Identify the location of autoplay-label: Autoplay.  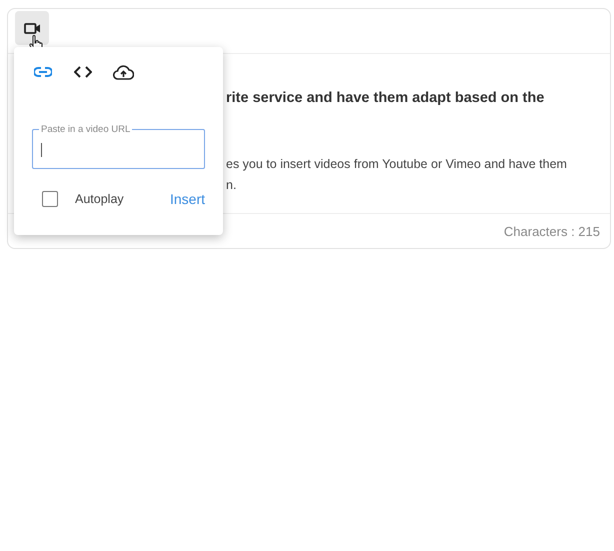
(100, 199).